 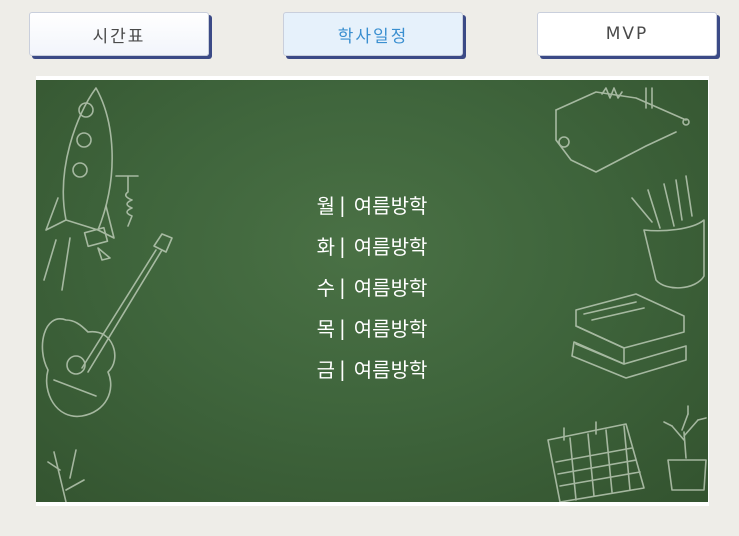 What do you see at coordinates (596, 461) in the screenshot?
I see `calendar-doodle` at bounding box center [596, 461].